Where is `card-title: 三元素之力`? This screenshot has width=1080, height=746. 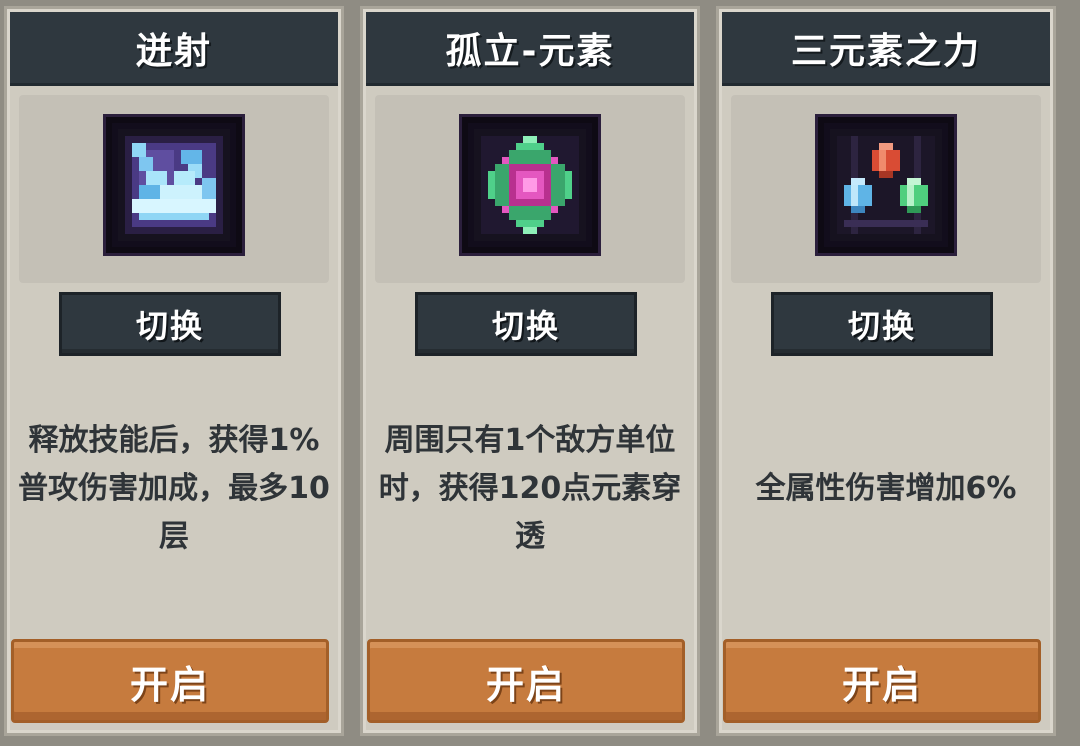 card-title: 三元素之力 is located at coordinates (885, 51).